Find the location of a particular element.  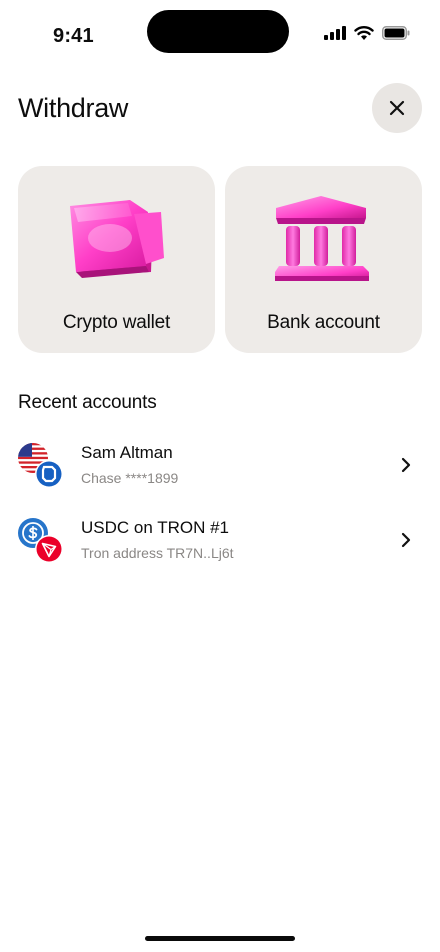

us-flag-chase-icon is located at coordinates (40, 465).